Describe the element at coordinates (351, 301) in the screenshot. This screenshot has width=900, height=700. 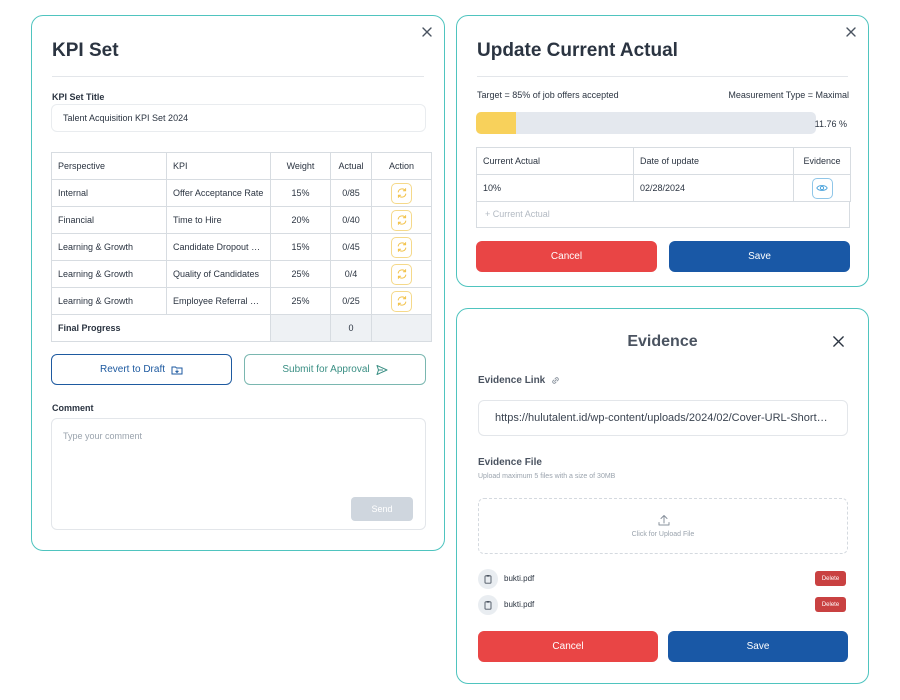
I see `actual-cell: 0/25` at that location.